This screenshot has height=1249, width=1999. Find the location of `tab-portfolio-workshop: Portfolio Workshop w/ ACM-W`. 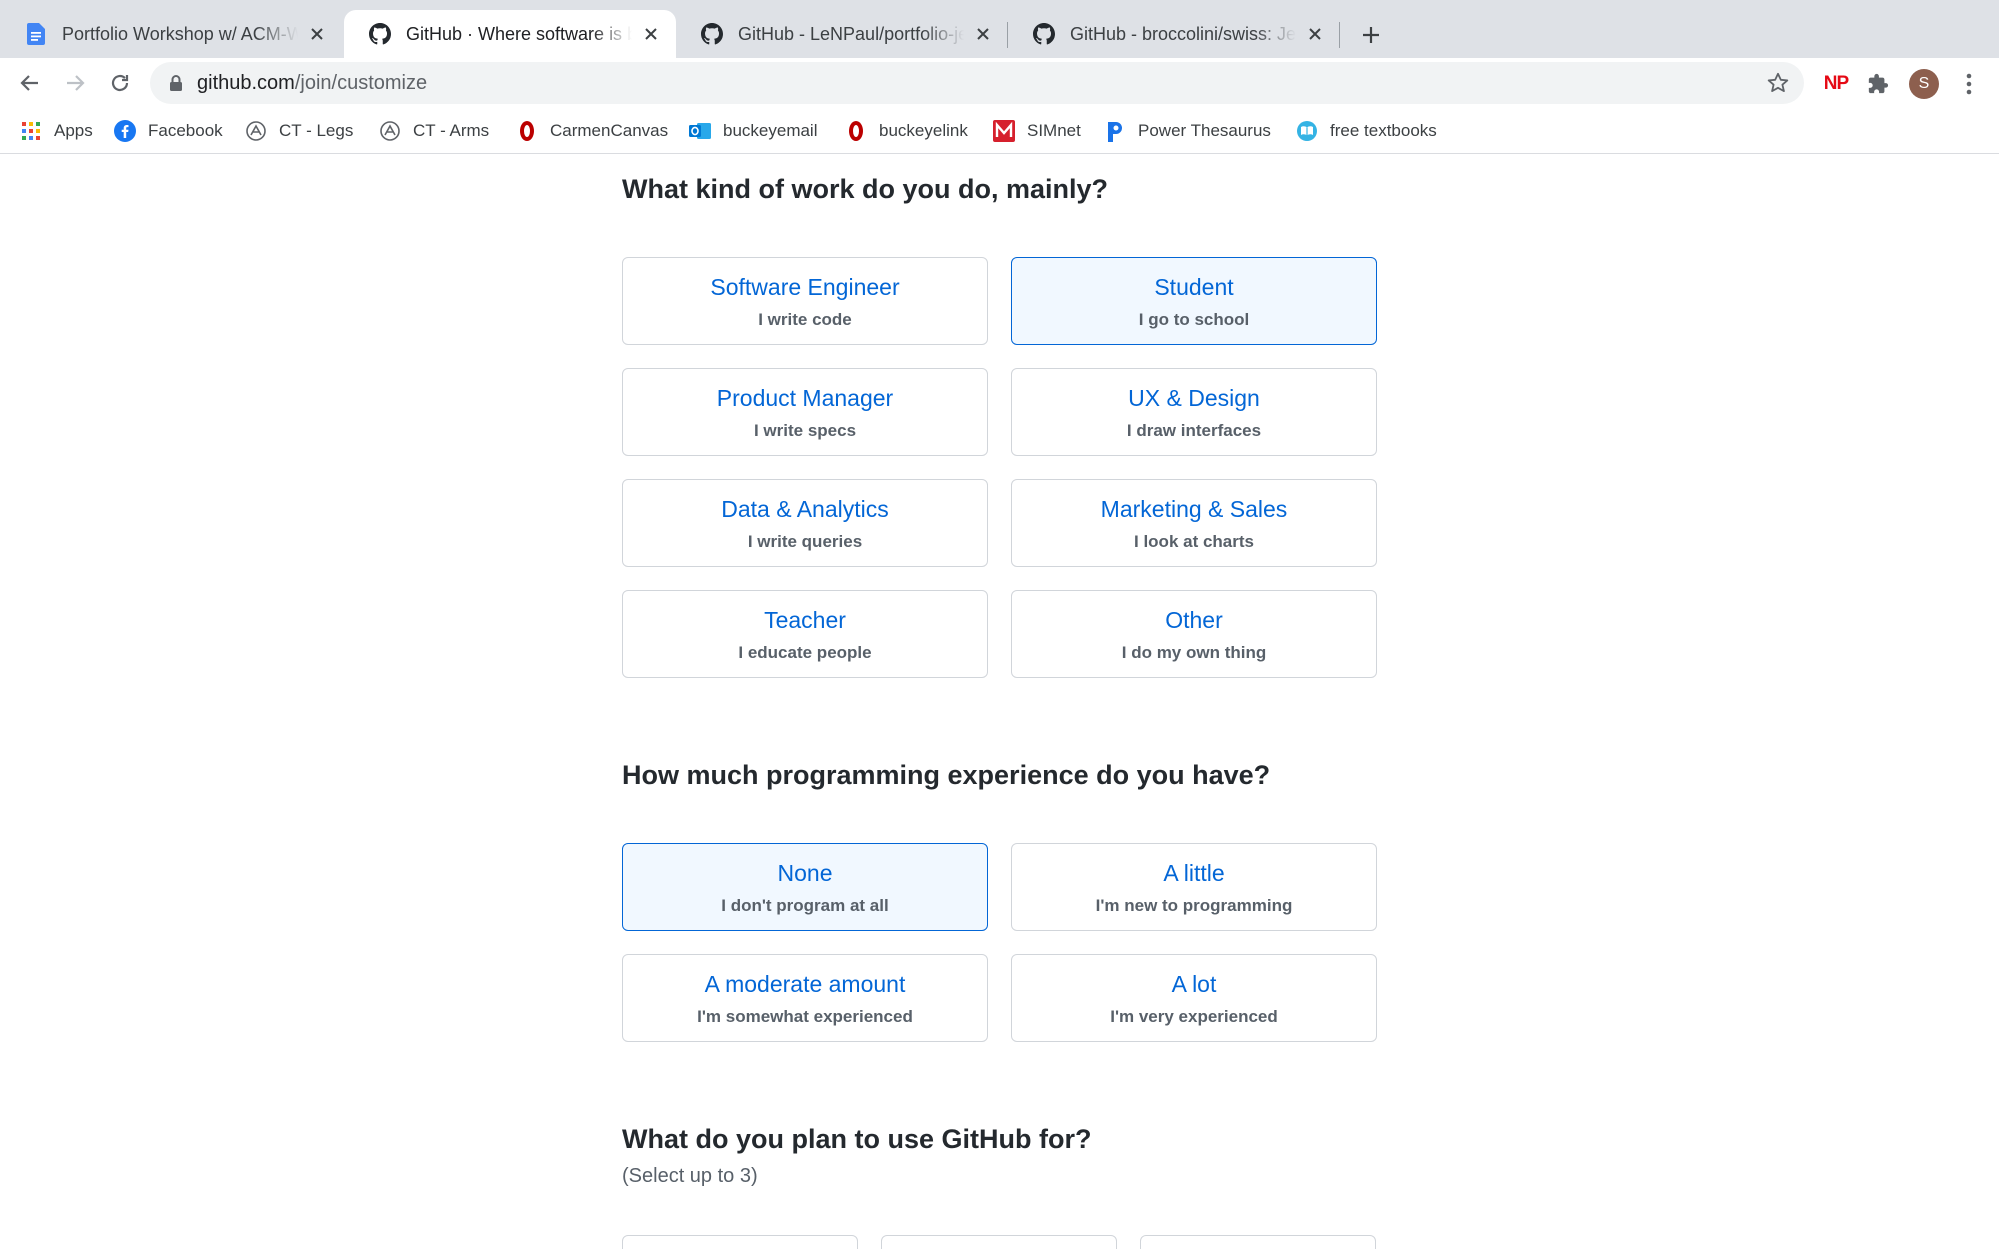

tab-portfolio-workshop: Portfolio Workshop w/ ACM-W is located at coordinates (171, 34).